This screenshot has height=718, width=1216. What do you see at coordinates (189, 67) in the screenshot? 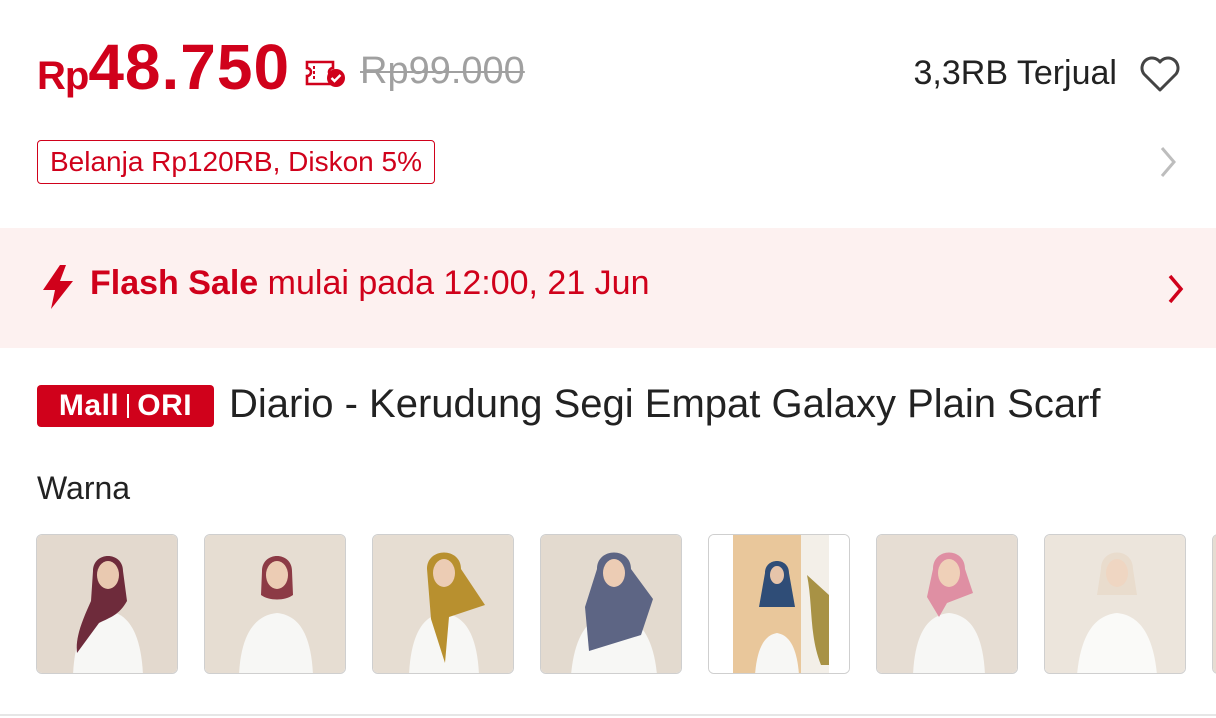
I see `price-value: 48.750` at bounding box center [189, 67].